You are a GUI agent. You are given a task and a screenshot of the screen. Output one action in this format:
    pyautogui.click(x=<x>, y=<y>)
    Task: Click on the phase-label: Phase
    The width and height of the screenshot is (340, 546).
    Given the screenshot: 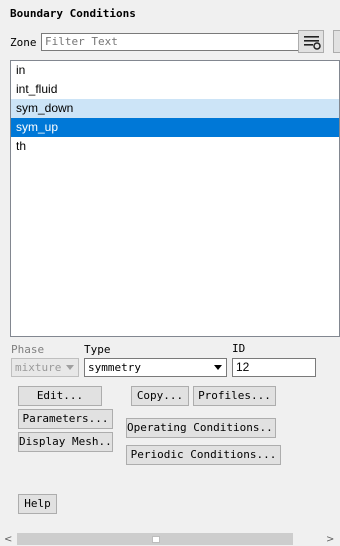 What is the action you would take?
    pyautogui.click(x=28, y=349)
    